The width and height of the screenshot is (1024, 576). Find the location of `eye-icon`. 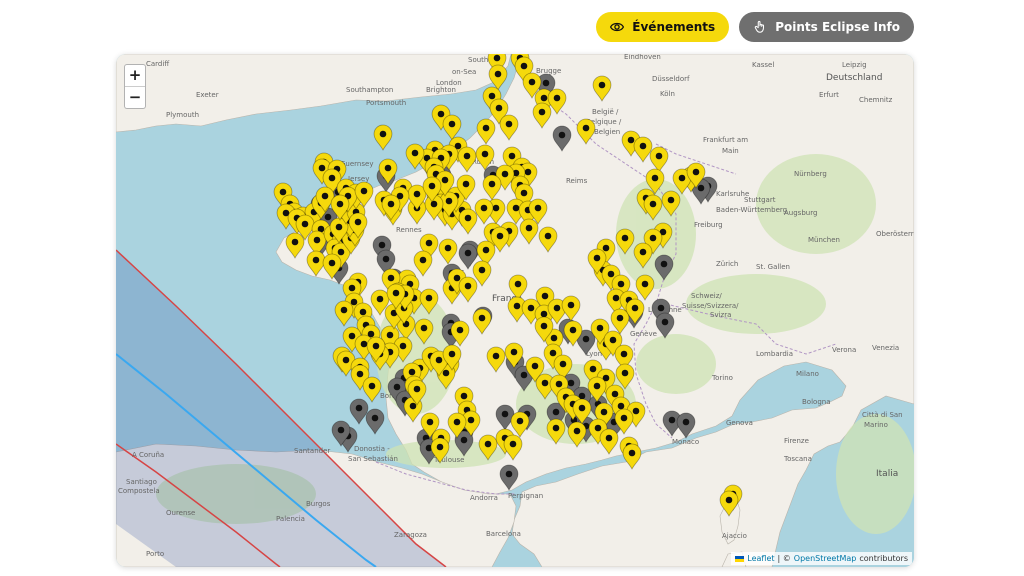

eye-icon is located at coordinates (617, 27).